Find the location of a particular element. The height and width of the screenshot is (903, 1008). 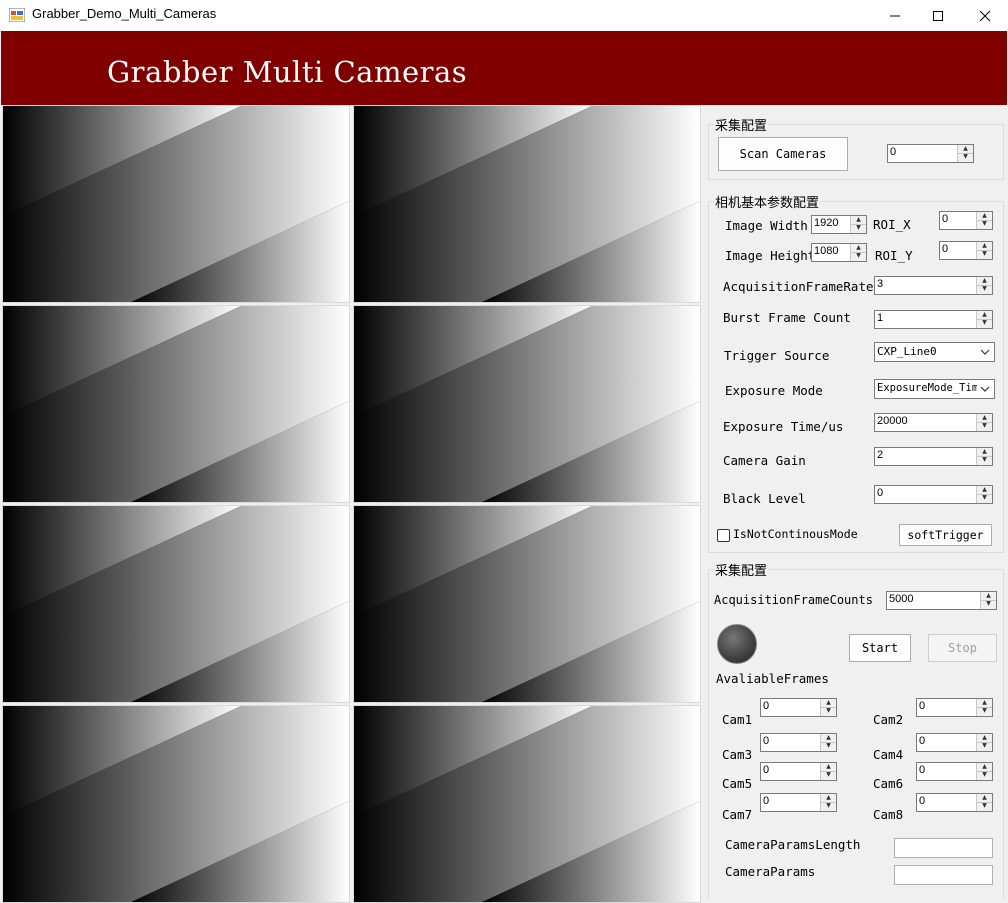

frame-counts-value: 5000 is located at coordinates (901, 599).